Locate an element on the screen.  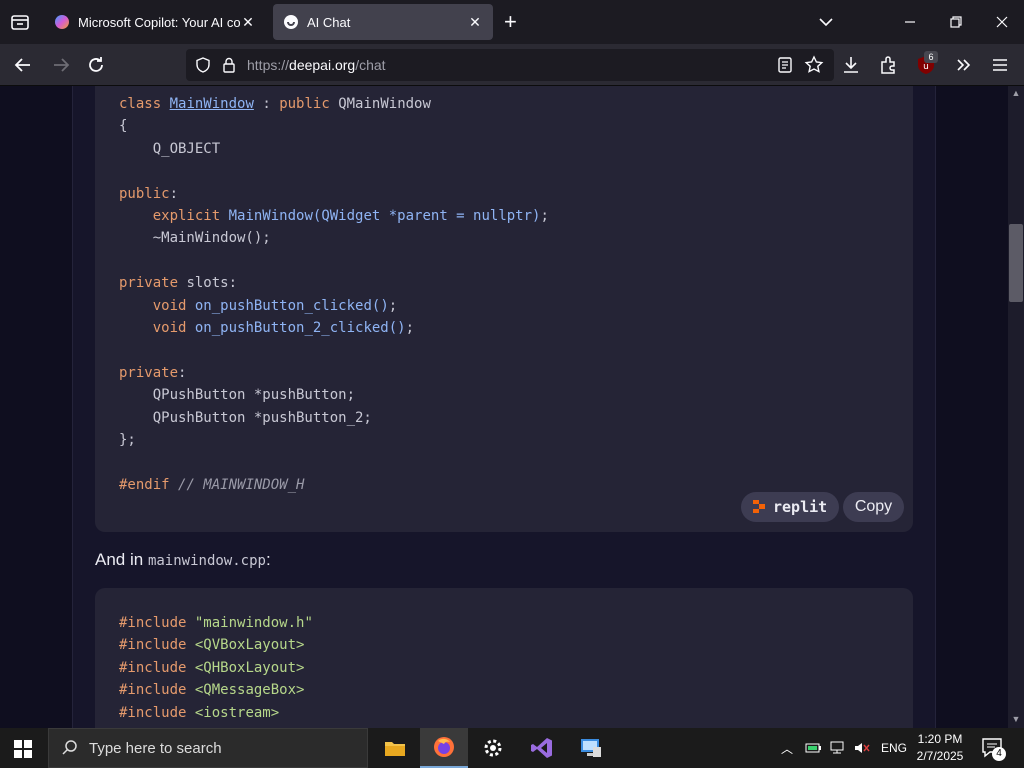
prose-text: And in is located at coordinates (121, 559).